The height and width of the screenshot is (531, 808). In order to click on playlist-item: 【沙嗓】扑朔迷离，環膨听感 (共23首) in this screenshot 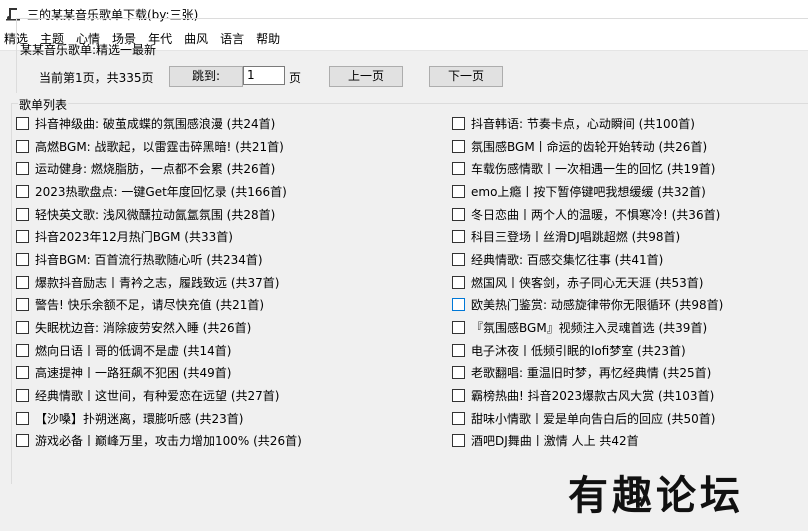, I will do `click(159, 418)`.